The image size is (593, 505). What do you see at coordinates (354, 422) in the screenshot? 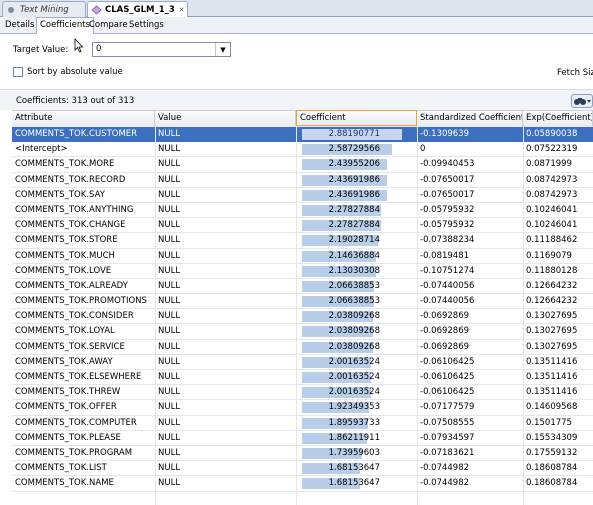
I see `coefficient-value: 1.89593733` at bounding box center [354, 422].